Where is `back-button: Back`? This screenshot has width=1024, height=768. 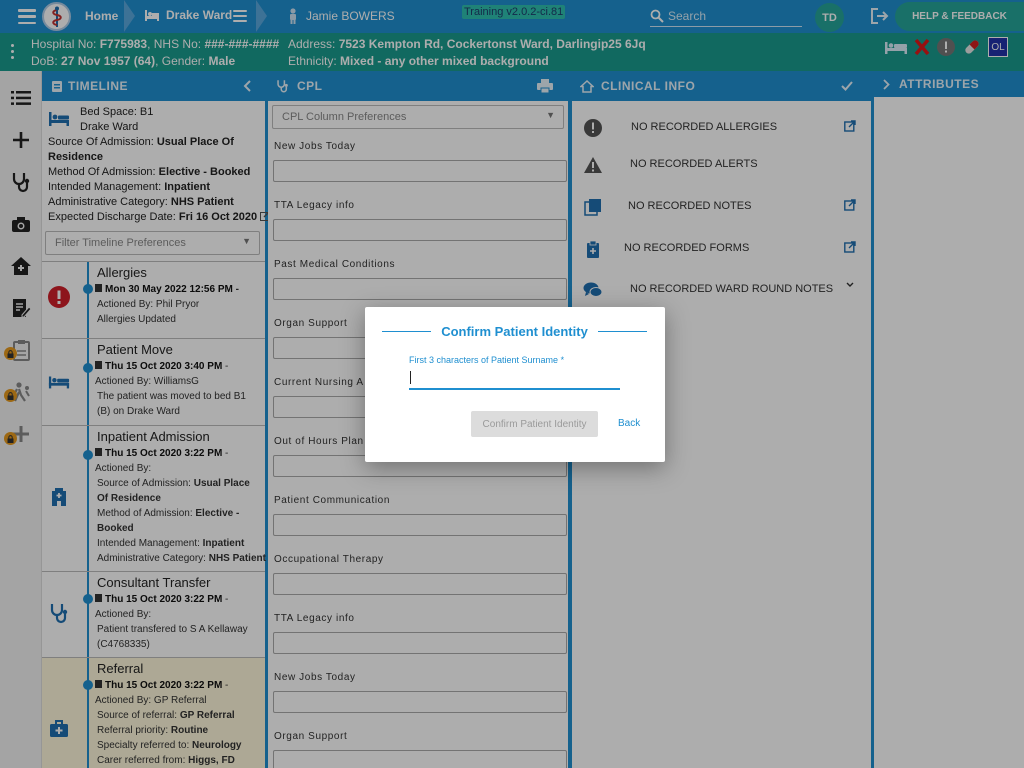 back-button: Back is located at coordinates (629, 423).